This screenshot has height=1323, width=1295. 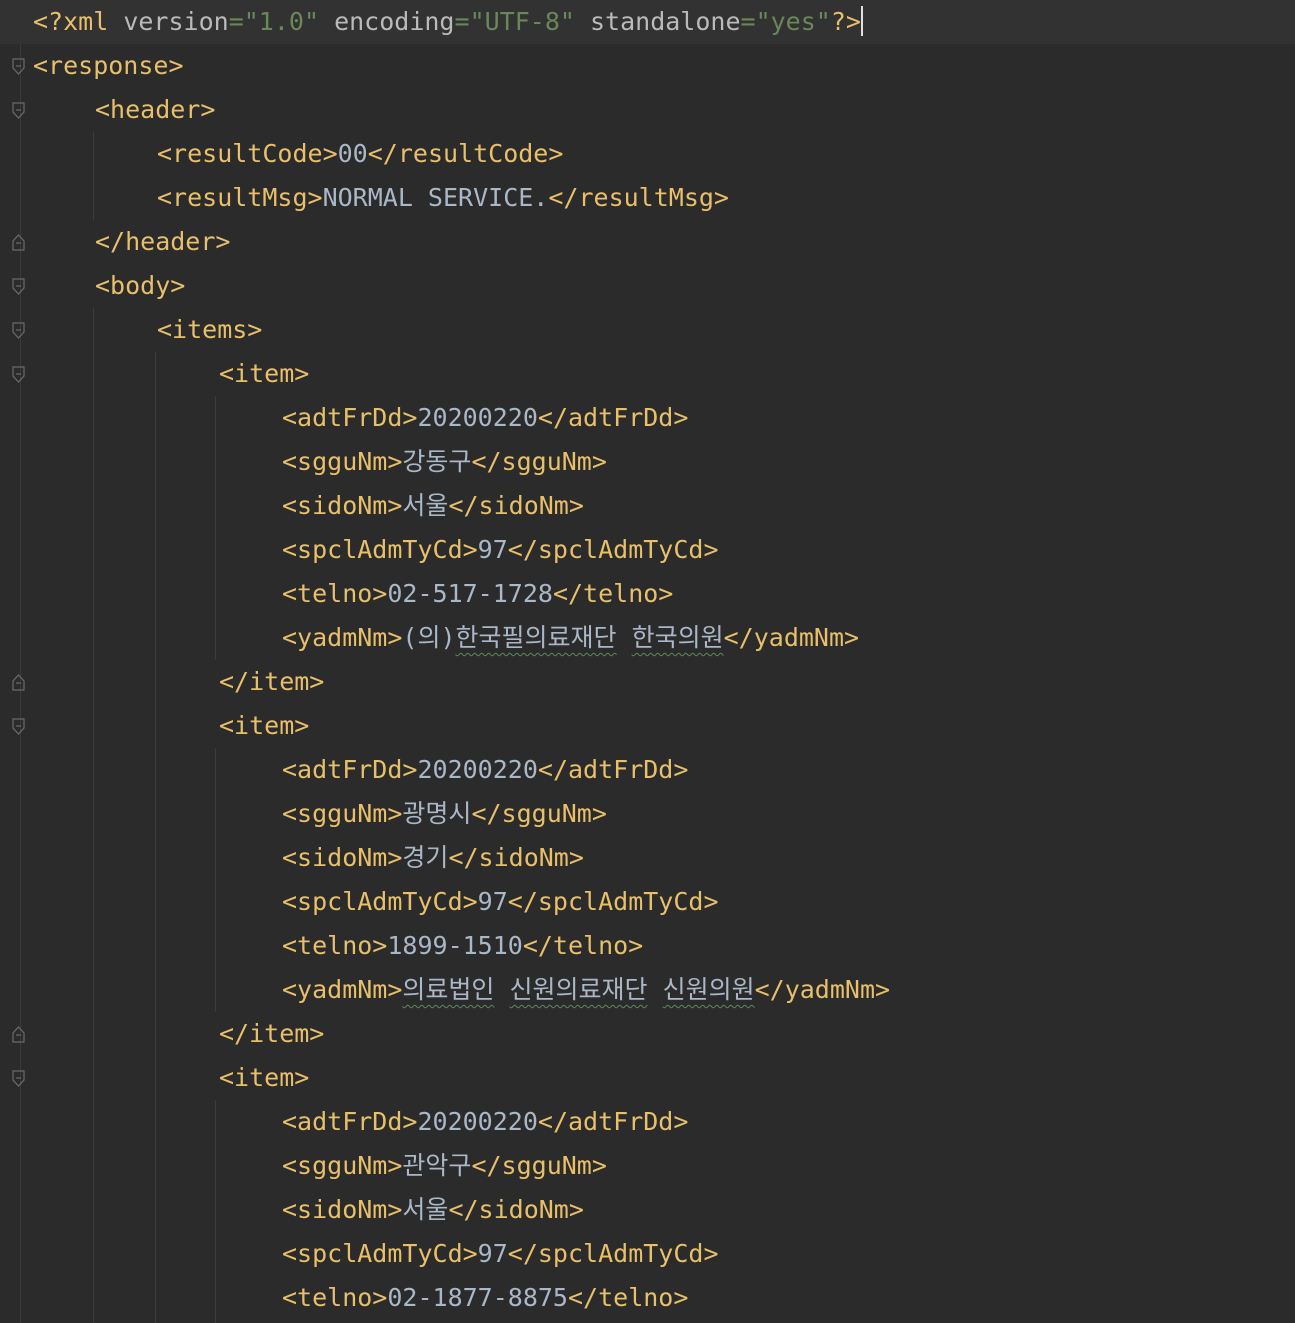 I want to click on code-line-sggunm: <sgguNm>광명시</sgguNm>, so click(x=647, y=814).